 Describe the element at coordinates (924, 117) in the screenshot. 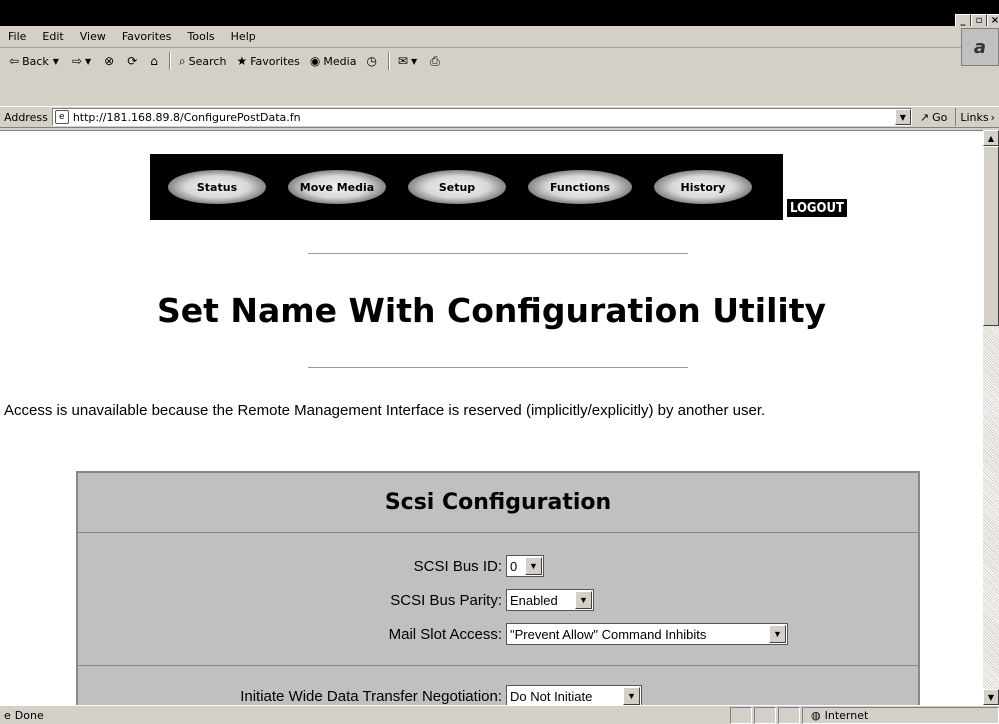

I see `go-arrow-icon: ↗` at that location.